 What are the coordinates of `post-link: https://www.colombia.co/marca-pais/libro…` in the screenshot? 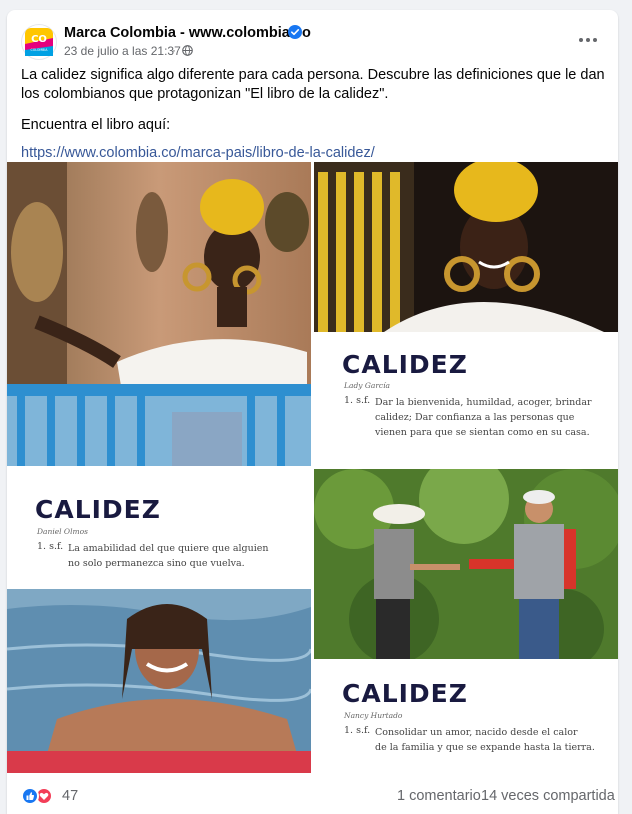 It's located at (313, 153).